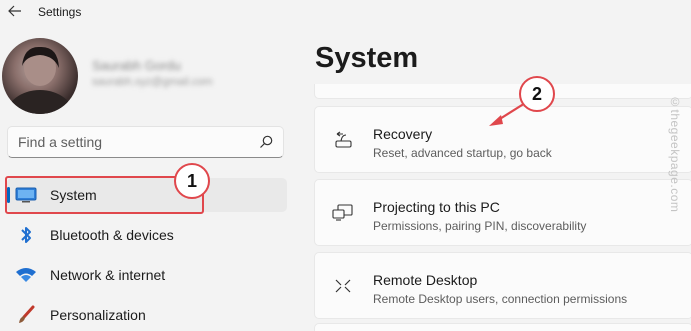  I want to click on user-email: saurabh.xyz@gmail.com, so click(152, 82).